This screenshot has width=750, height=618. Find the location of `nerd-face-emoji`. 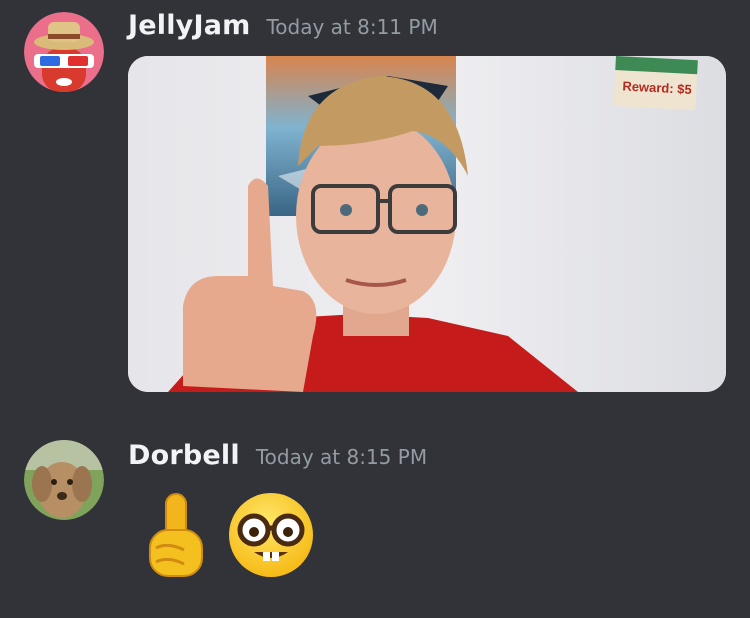

nerd-face-emoji is located at coordinates (271, 535).